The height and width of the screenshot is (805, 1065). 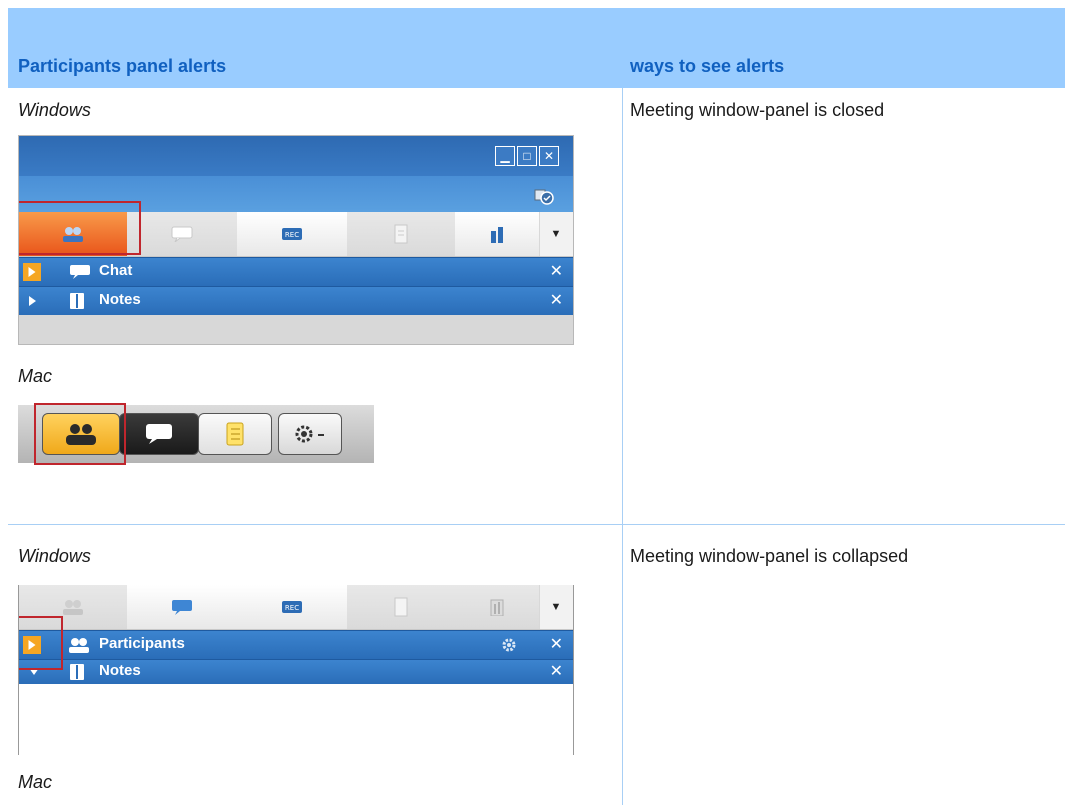 What do you see at coordinates (122, 66) in the screenshot?
I see `column-header-alerts: Participants panel alerts` at bounding box center [122, 66].